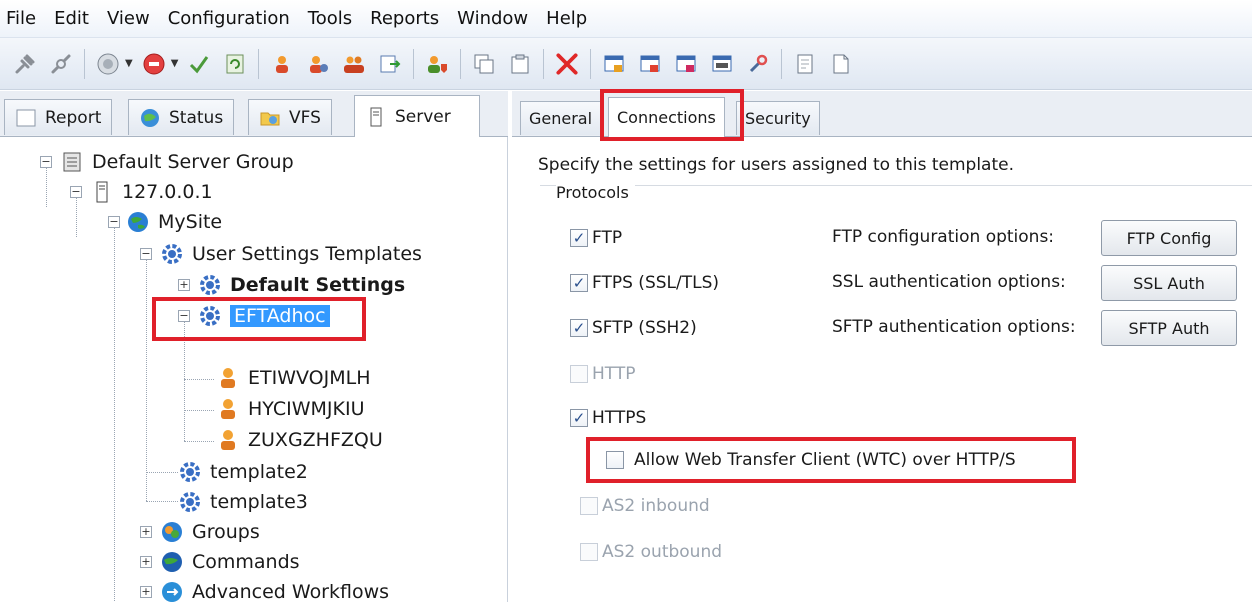 The width and height of the screenshot is (1252, 602). I want to click on ftps-label: FTPS (SSL/TLS), so click(656, 283).